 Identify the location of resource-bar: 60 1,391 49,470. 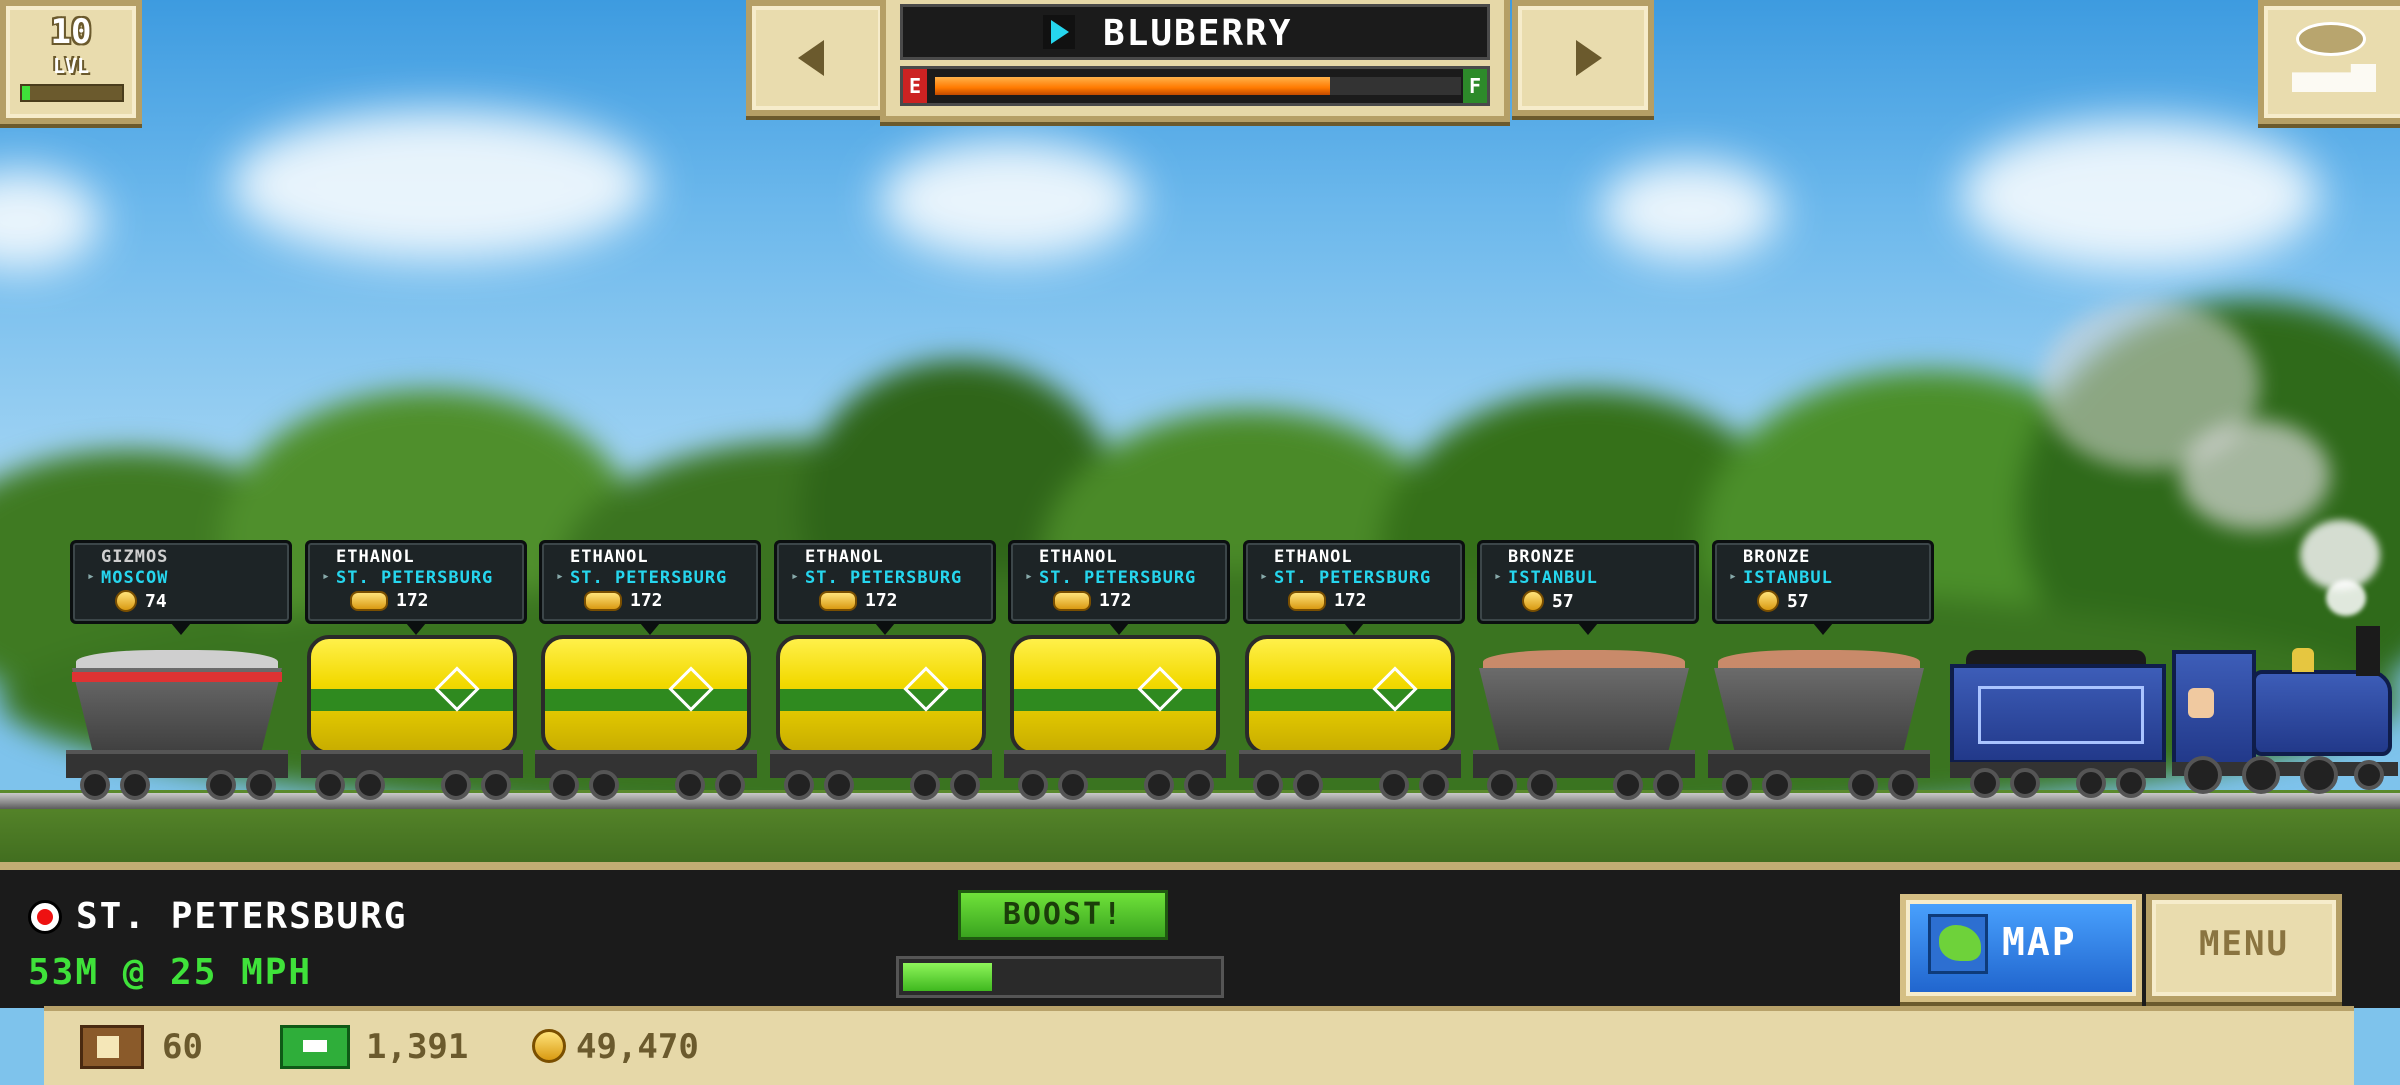
(1199, 1045).